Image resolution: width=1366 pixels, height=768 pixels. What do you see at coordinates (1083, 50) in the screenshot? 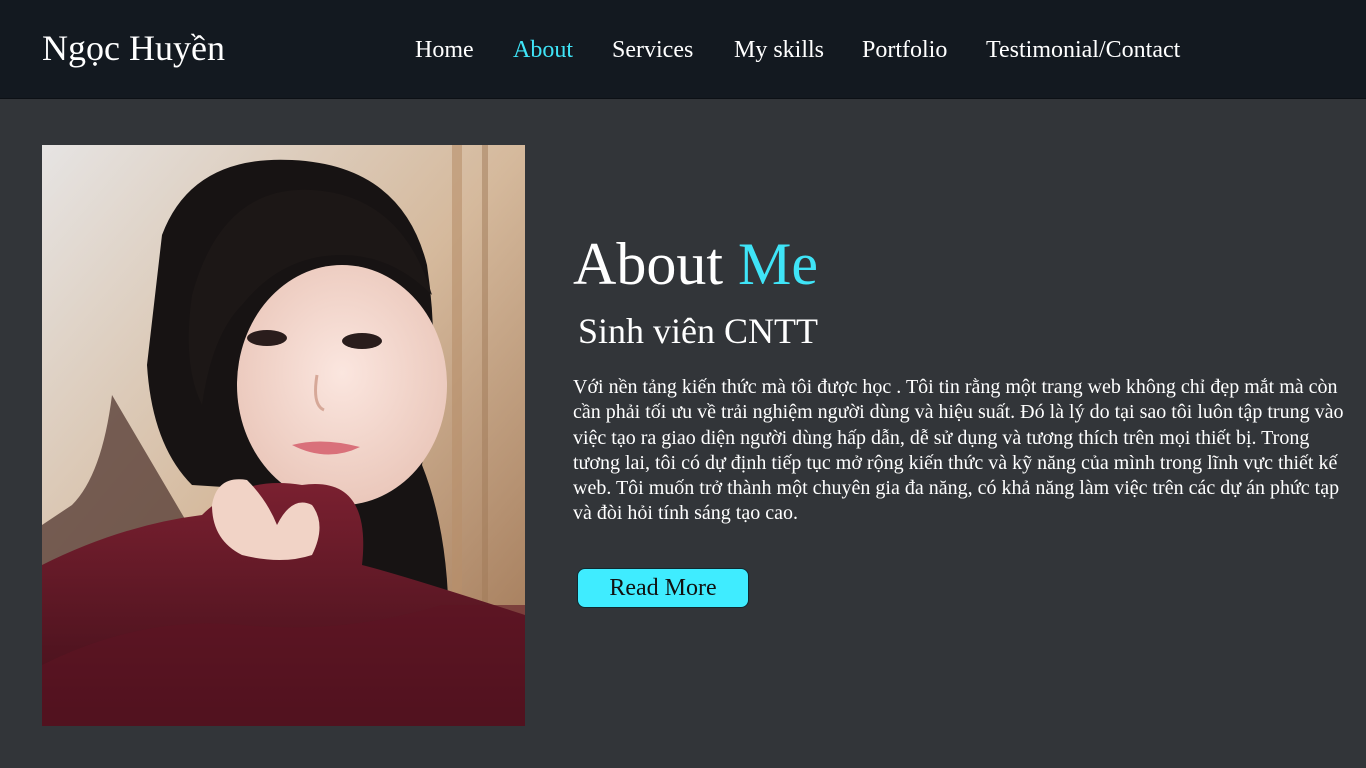
I see `nav-testimonial-contact: Testimonial/Contact` at bounding box center [1083, 50].